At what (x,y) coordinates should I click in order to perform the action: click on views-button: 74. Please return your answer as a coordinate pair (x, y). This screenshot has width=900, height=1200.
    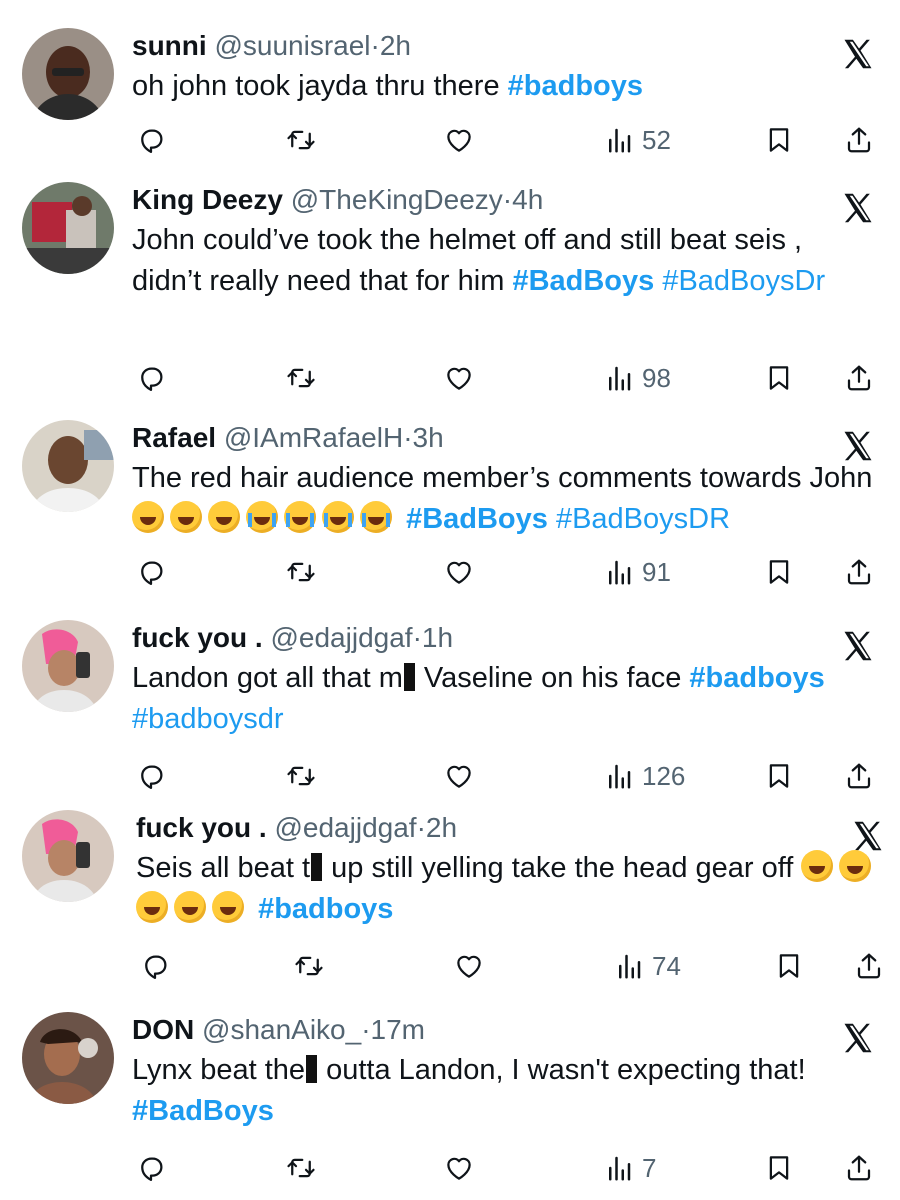
    Looking at the image, I should click on (647, 966).